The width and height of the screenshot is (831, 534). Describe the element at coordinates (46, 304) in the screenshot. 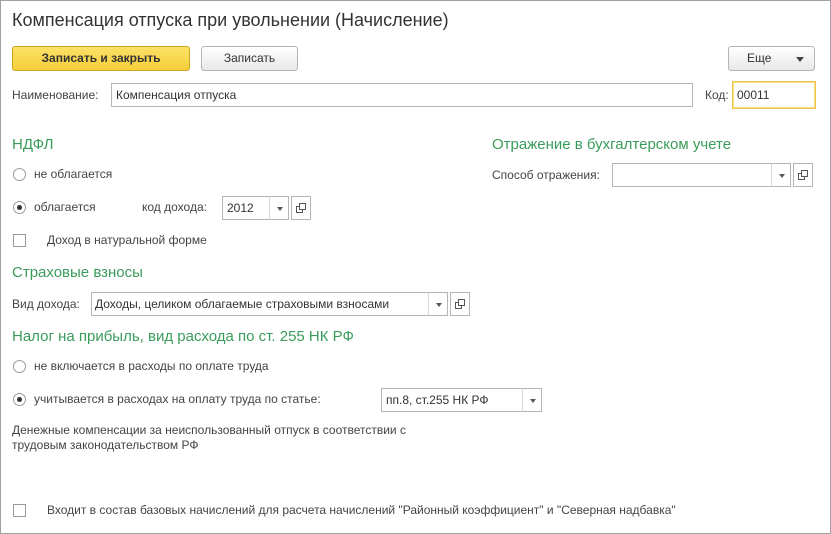

I see `income-type-label: Вид дохода:` at that location.